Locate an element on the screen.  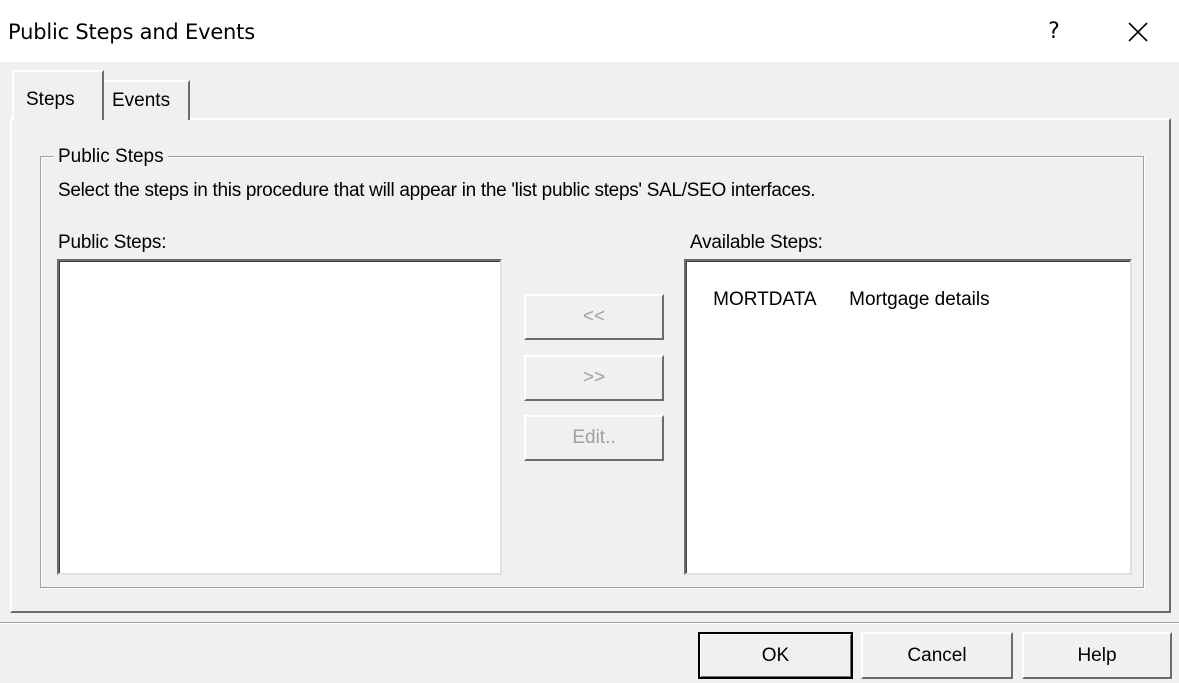
tab-steps: Steps is located at coordinates (58, 95).